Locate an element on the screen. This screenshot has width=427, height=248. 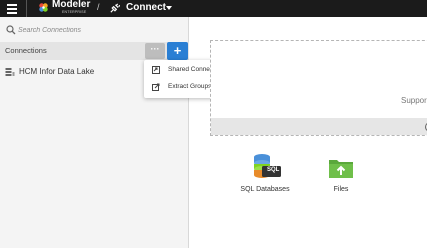
connection-item-label: HCM Infor Data Lake is located at coordinates (57, 71).